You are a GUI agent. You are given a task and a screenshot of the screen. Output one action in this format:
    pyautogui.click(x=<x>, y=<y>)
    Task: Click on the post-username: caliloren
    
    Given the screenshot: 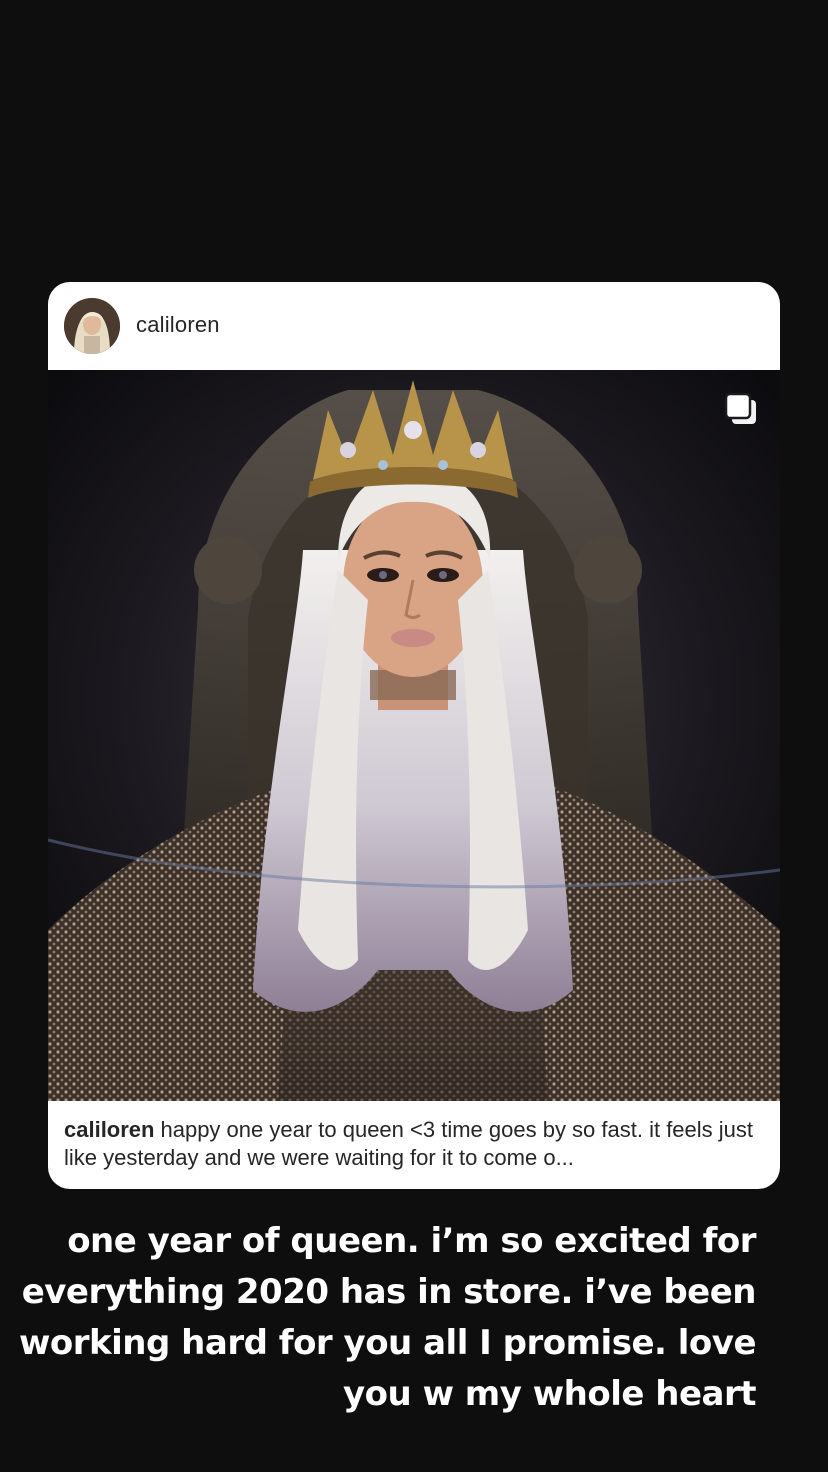 What is the action you would take?
    pyautogui.click(x=178, y=325)
    